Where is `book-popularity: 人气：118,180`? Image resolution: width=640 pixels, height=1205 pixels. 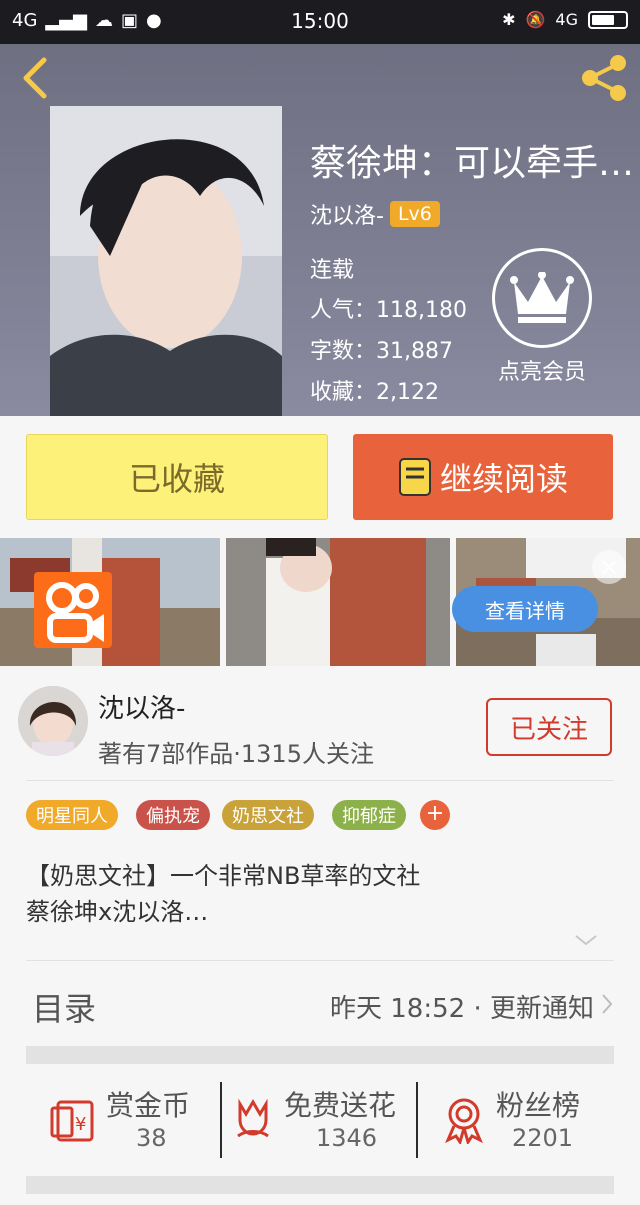 book-popularity: 人气：118,180 is located at coordinates (388, 310).